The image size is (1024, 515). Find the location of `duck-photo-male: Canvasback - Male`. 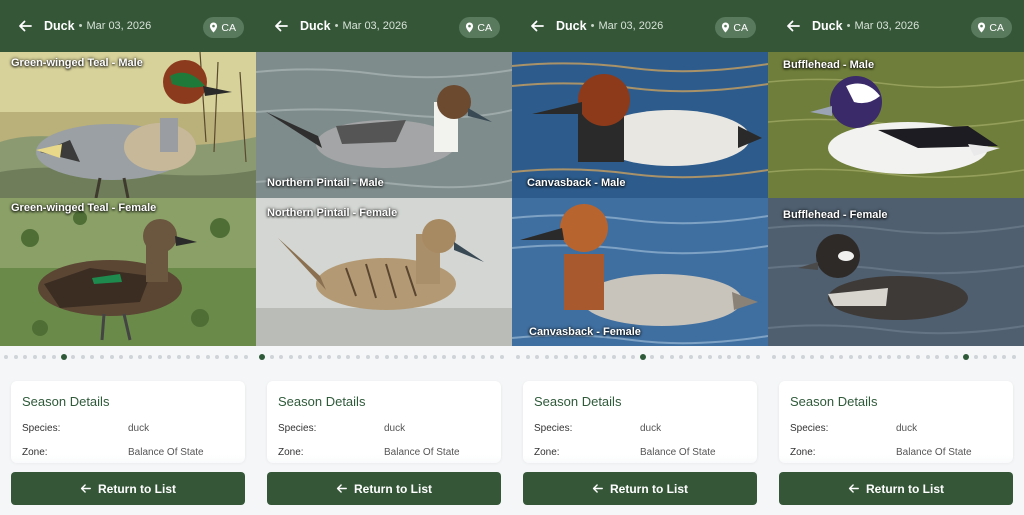

duck-photo-male: Canvasback - Male is located at coordinates (640, 125).